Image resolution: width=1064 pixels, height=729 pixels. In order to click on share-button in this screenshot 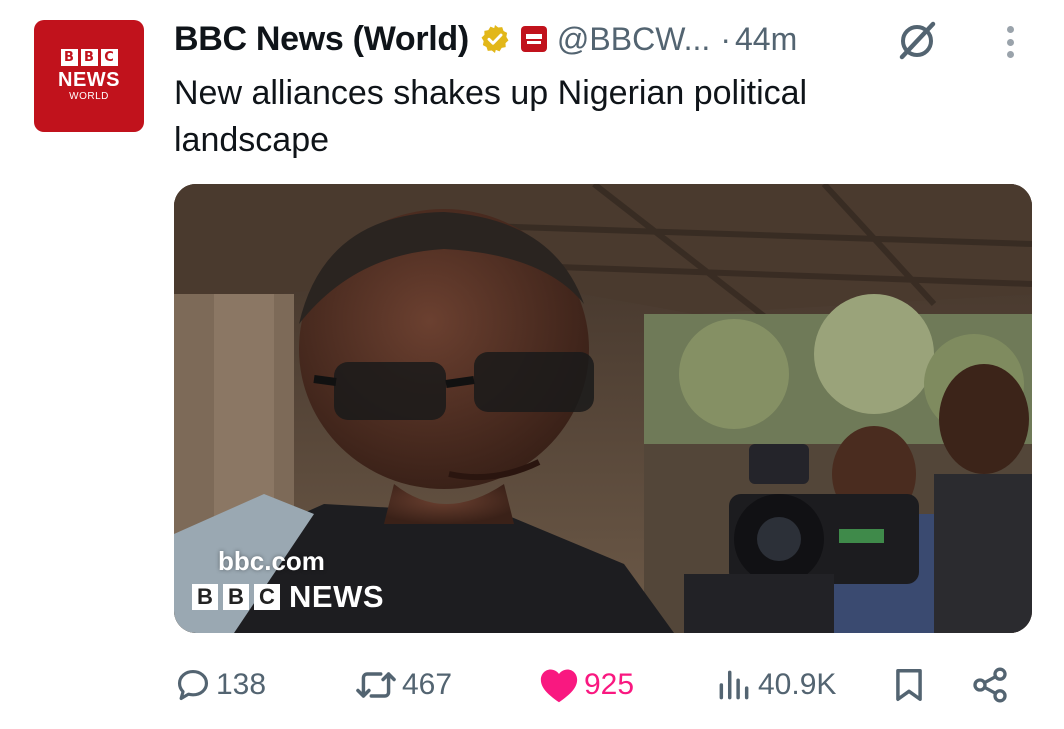, I will do `click(992, 685)`.